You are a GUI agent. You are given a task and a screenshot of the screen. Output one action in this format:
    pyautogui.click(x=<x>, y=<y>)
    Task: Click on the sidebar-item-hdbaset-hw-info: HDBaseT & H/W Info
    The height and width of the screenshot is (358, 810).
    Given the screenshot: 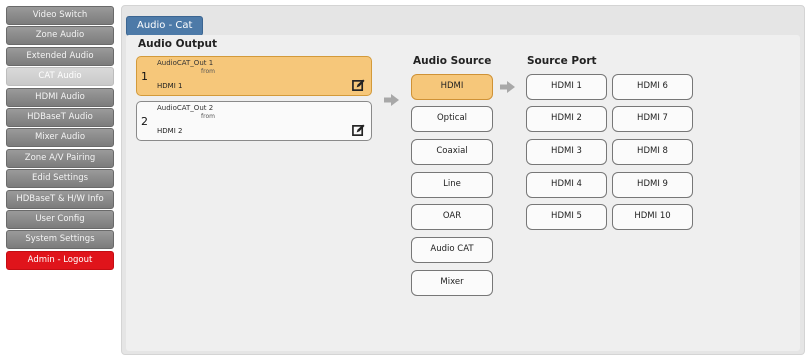 What is the action you would take?
    pyautogui.click(x=60, y=199)
    